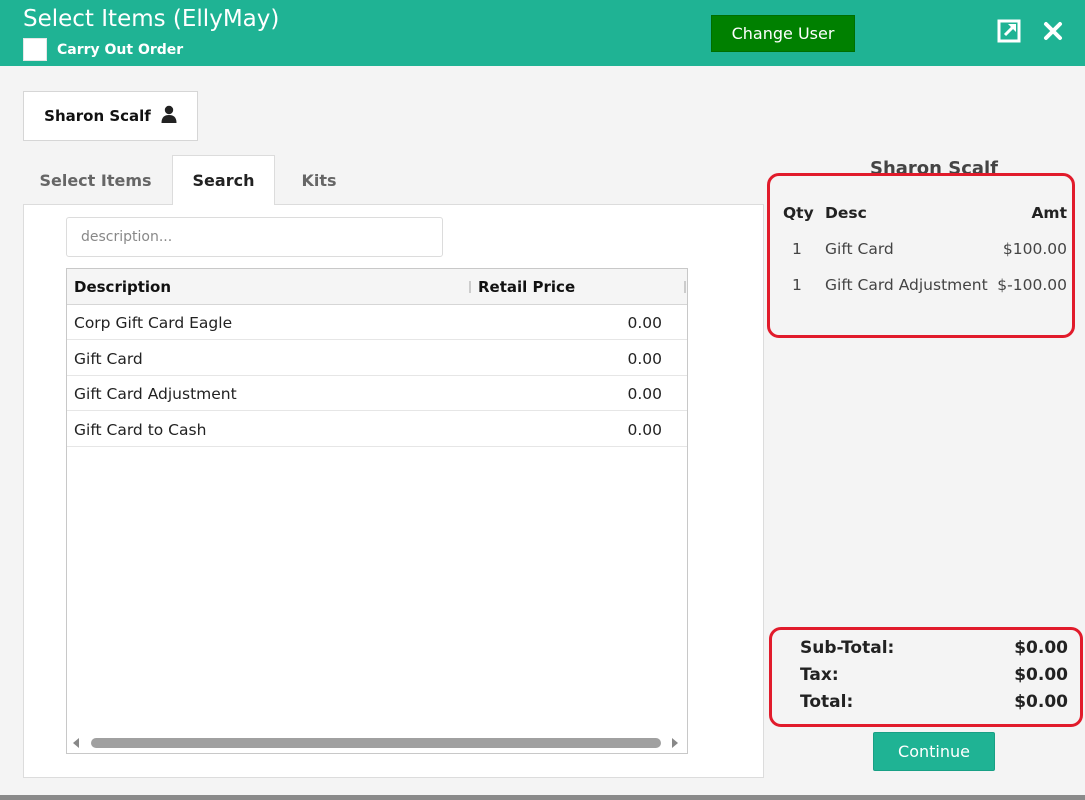  Describe the element at coordinates (847, 648) in the screenshot. I see `subtotal-label: Sub-Total:` at that location.